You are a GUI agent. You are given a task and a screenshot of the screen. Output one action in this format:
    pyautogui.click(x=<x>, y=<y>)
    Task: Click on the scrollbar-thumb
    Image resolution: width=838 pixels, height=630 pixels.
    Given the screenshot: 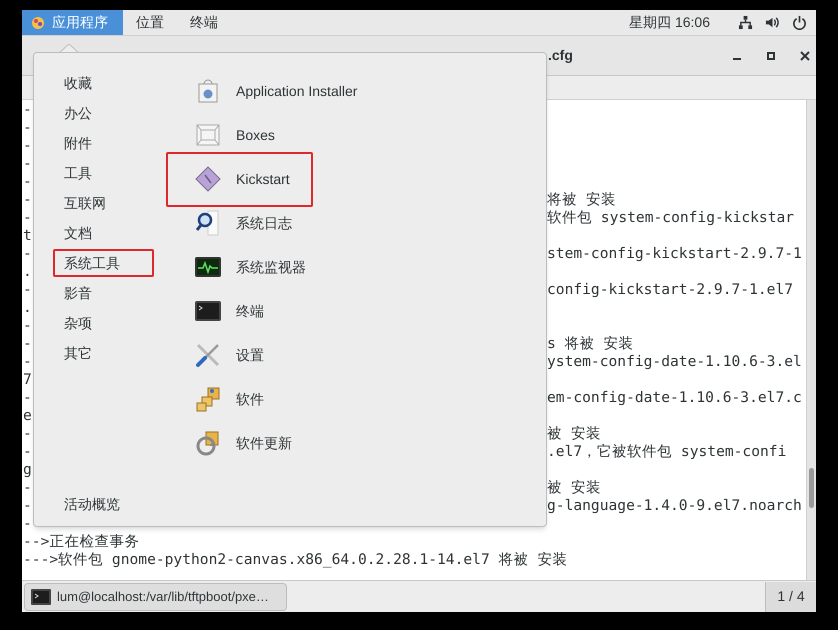 What is the action you would take?
    pyautogui.click(x=811, y=488)
    